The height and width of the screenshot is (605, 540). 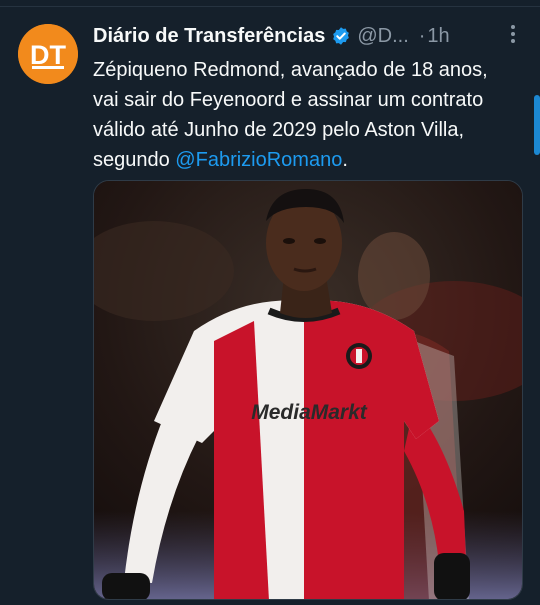 What do you see at coordinates (513, 35) in the screenshot?
I see `more-options-icon` at bounding box center [513, 35].